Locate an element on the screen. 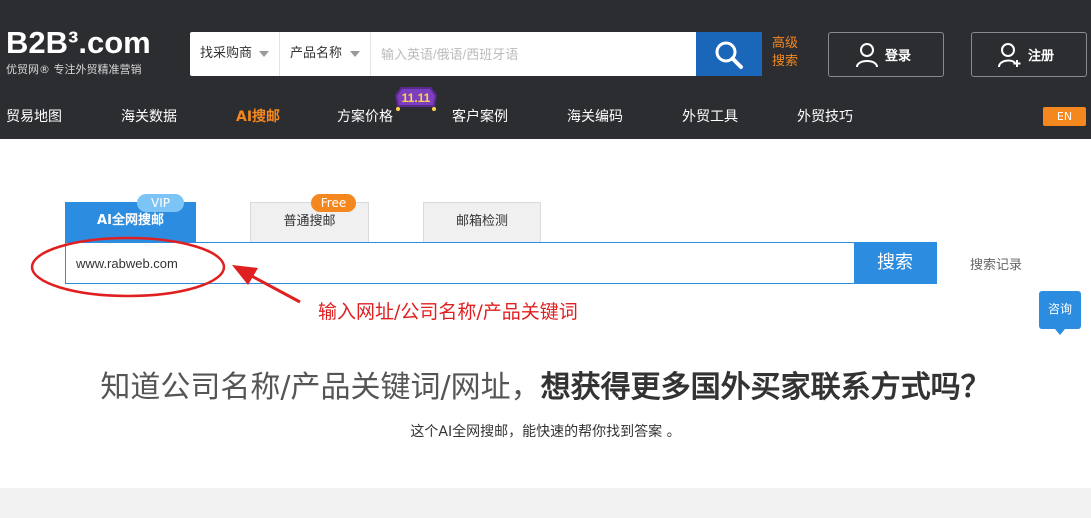 This screenshot has height=518, width=1091. promo-badge-text: 11.11 is located at coordinates (416, 98).